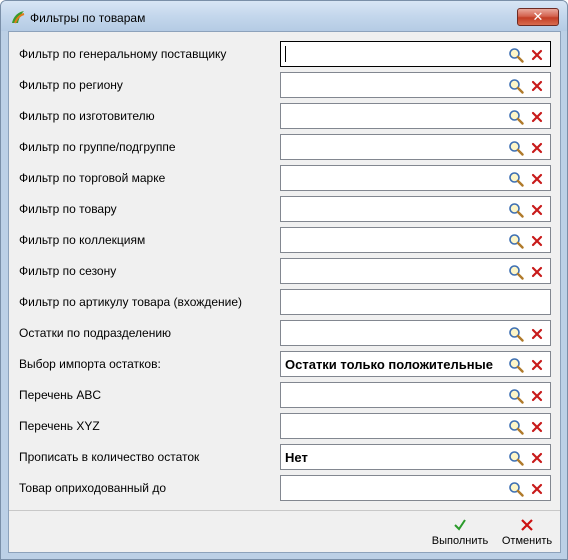 The image size is (568, 560). What do you see at coordinates (460, 525) in the screenshot?
I see `checkmark-icon` at bounding box center [460, 525].